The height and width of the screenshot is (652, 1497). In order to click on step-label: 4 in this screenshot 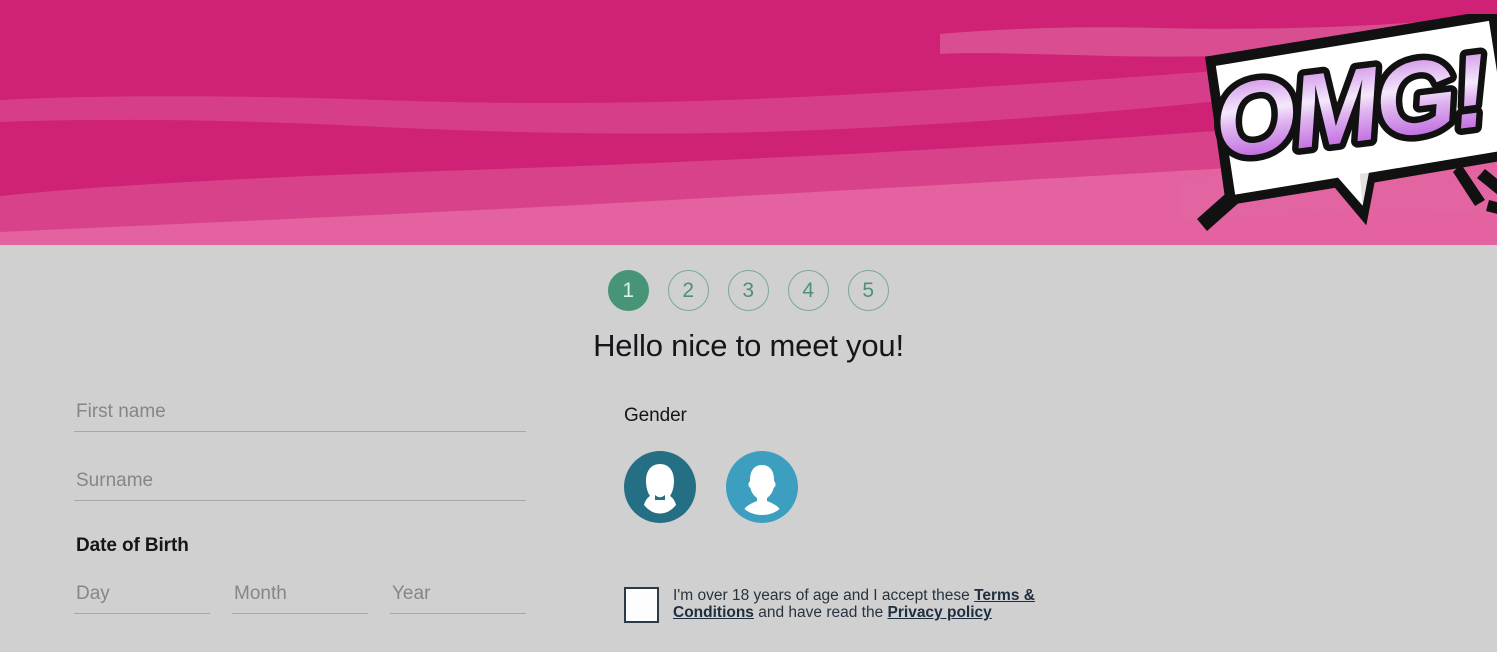, I will do `click(808, 290)`.